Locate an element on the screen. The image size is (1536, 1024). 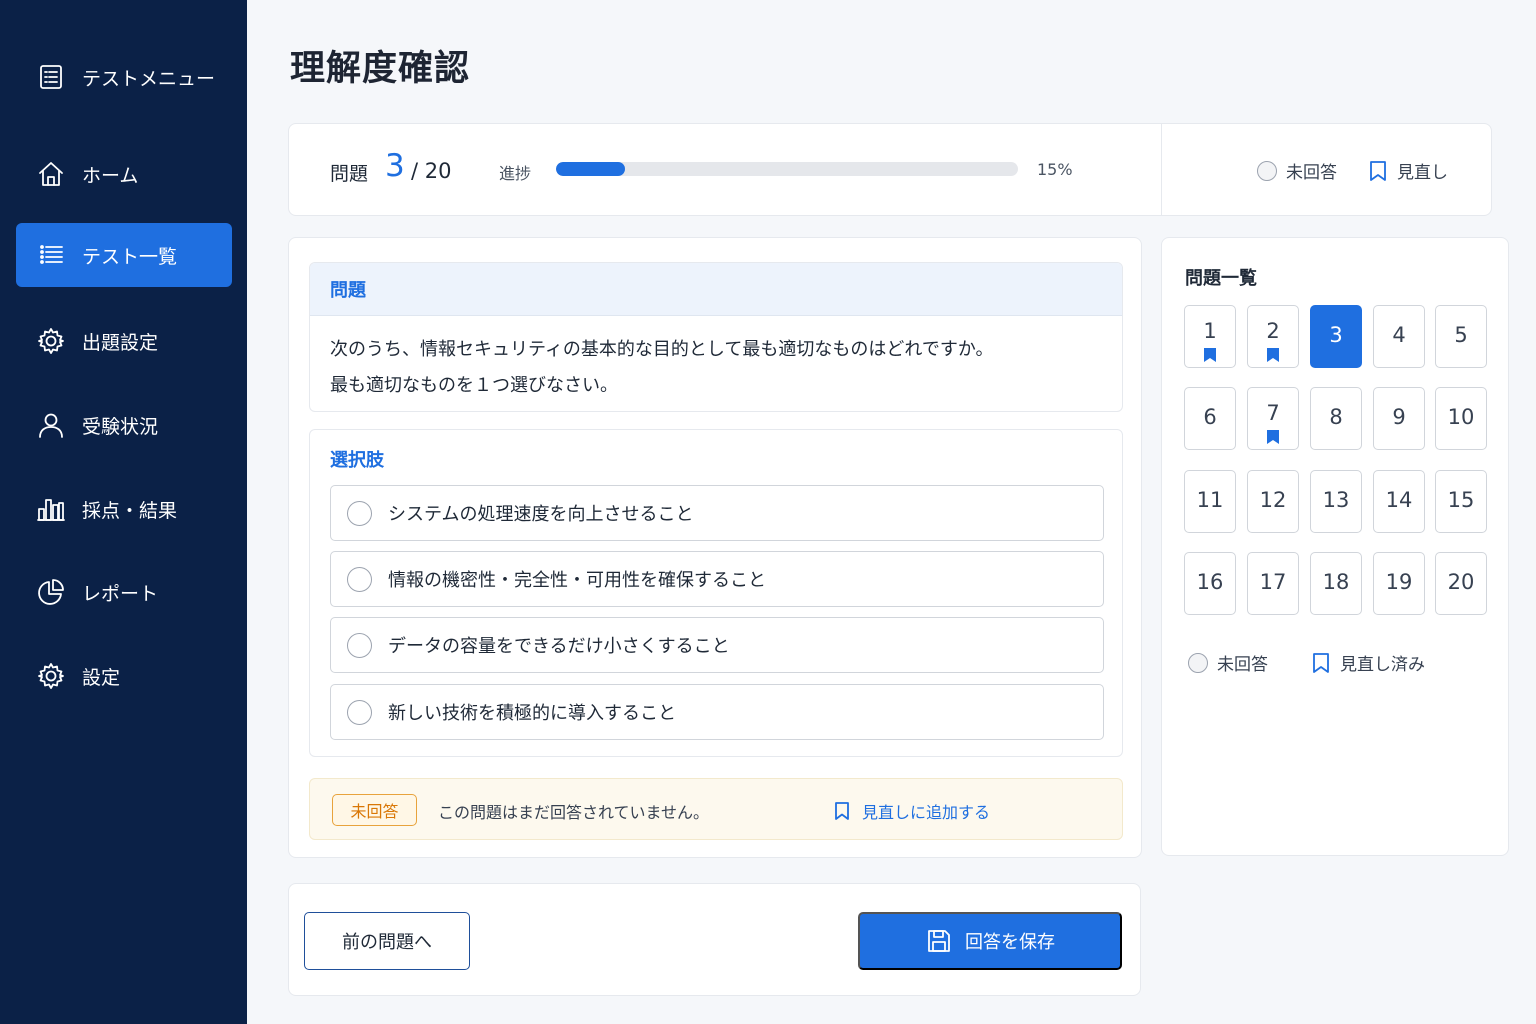
question-number-label: 20 is located at coordinates (1461, 581).